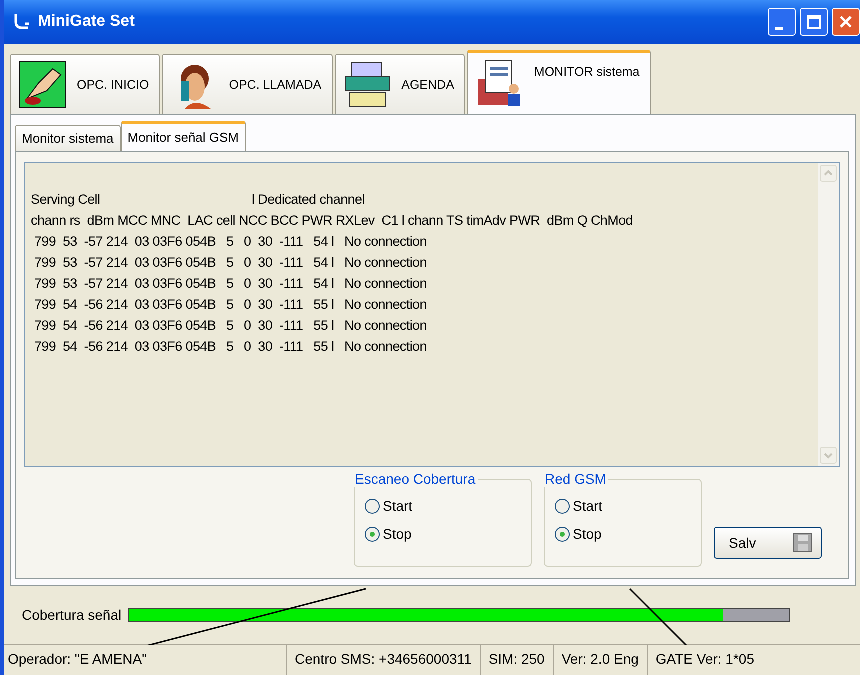  I want to click on main-tab: MONITOR sistema, so click(559, 82).